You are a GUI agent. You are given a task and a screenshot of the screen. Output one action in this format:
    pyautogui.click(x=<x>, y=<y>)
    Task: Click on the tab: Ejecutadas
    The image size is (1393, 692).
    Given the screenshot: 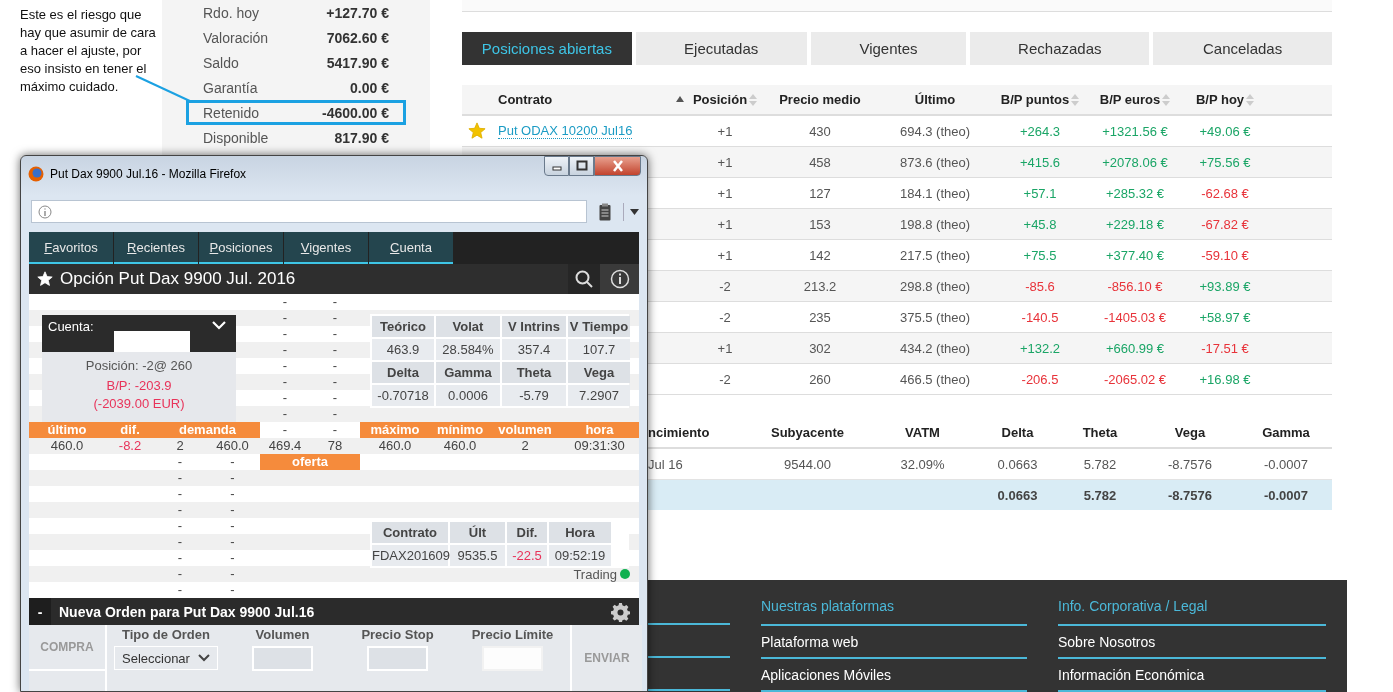 What is the action you would take?
    pyautogui.click(x=721, y=48)
    